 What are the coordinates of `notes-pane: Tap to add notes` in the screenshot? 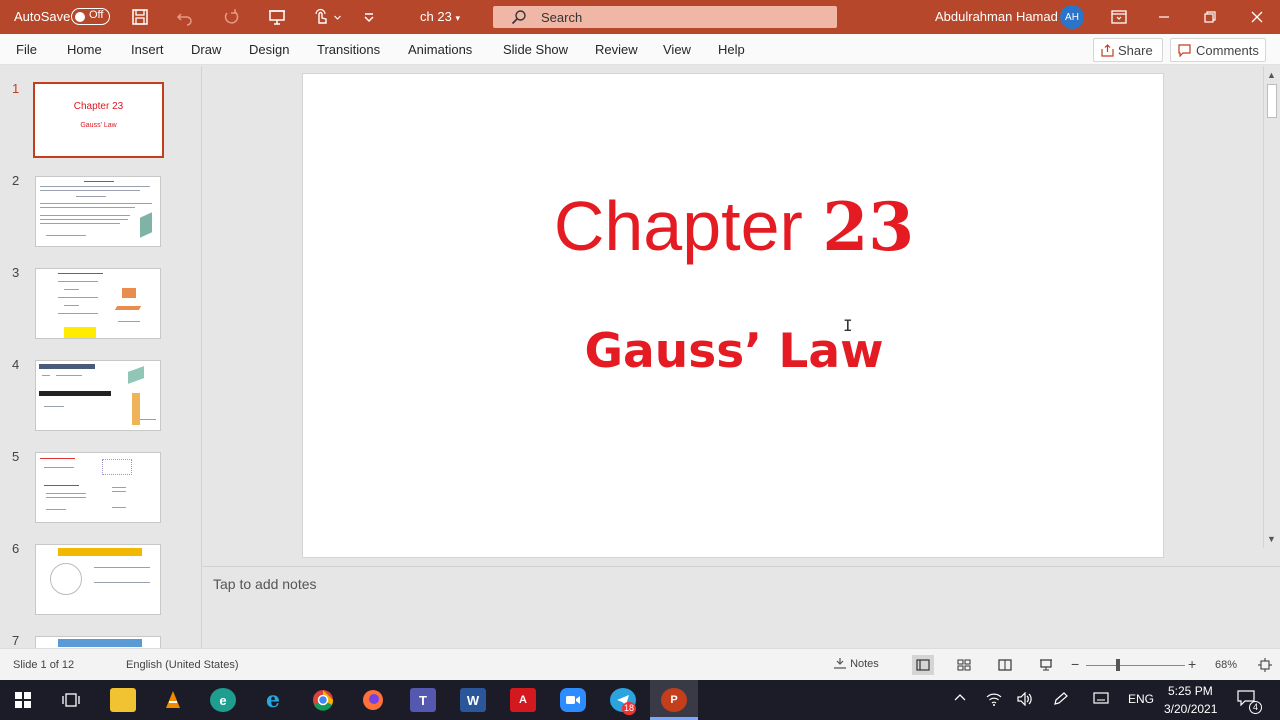 It's located at (741, 607).